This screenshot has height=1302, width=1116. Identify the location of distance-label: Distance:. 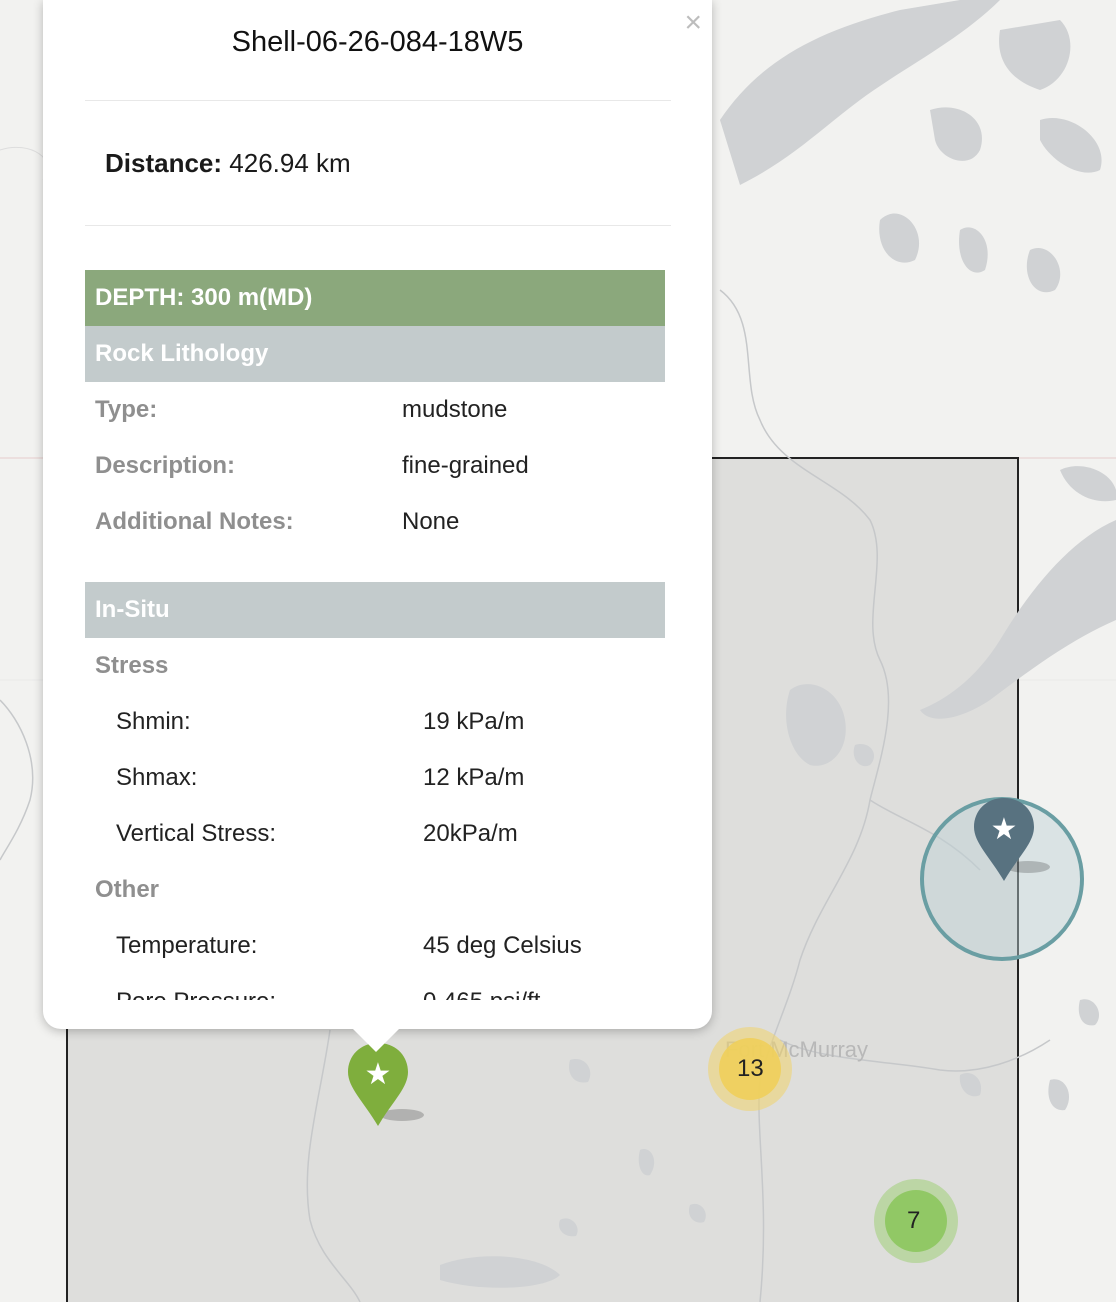
(164, 163).